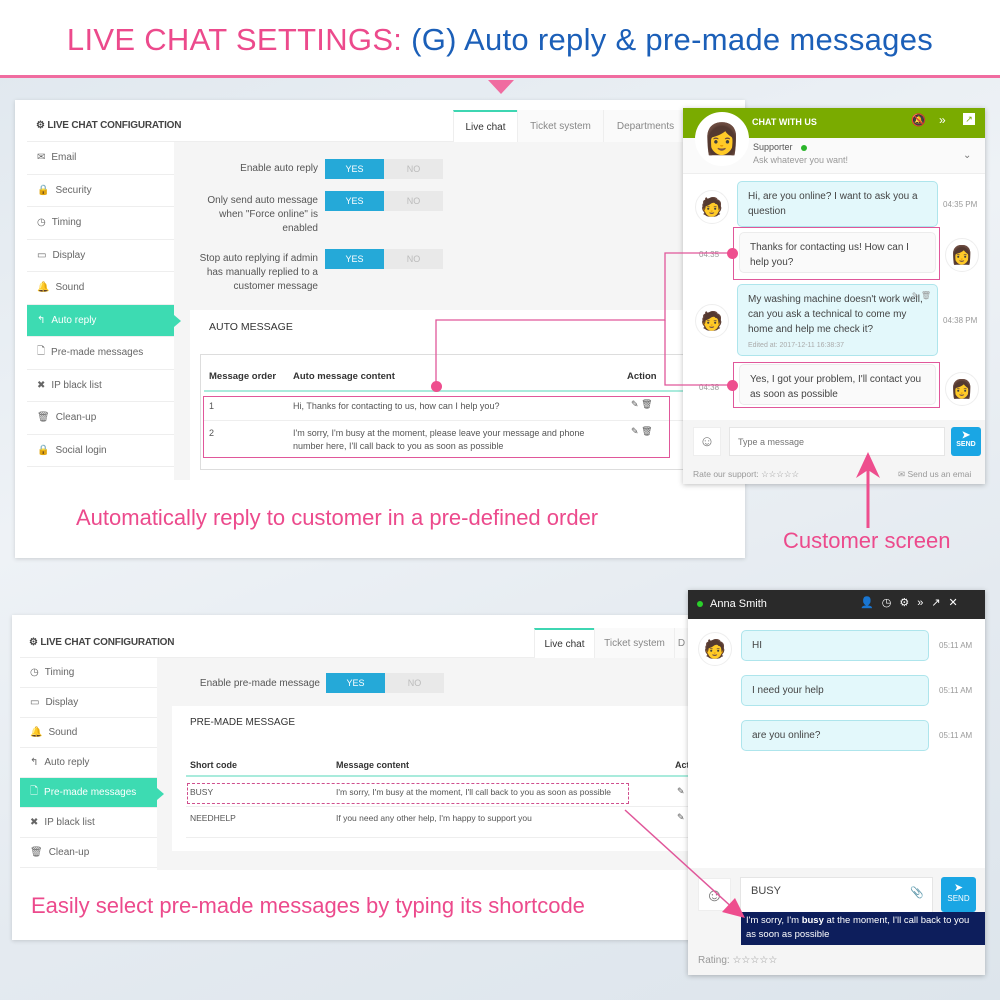 The width and height of the screenshot is (1000, 1000). I want to click on send-email-link: ✉ Send us an emai, so click(934, 474).